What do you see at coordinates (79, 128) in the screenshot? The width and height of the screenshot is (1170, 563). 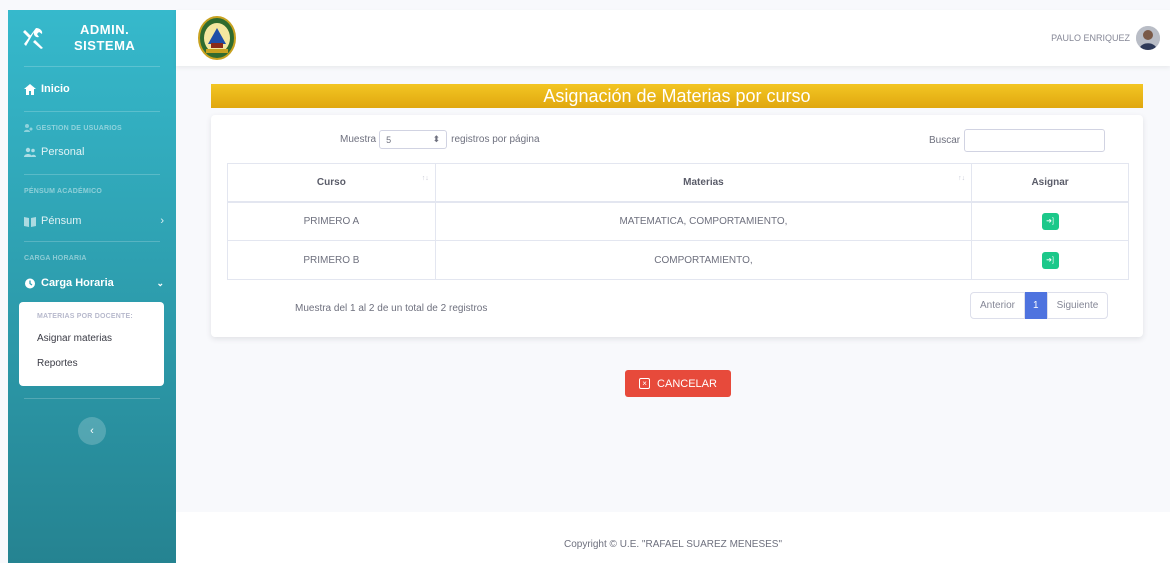 I see `heading-usuarios: GESTION DE USUARIOS` at bounding box center [79, 128].